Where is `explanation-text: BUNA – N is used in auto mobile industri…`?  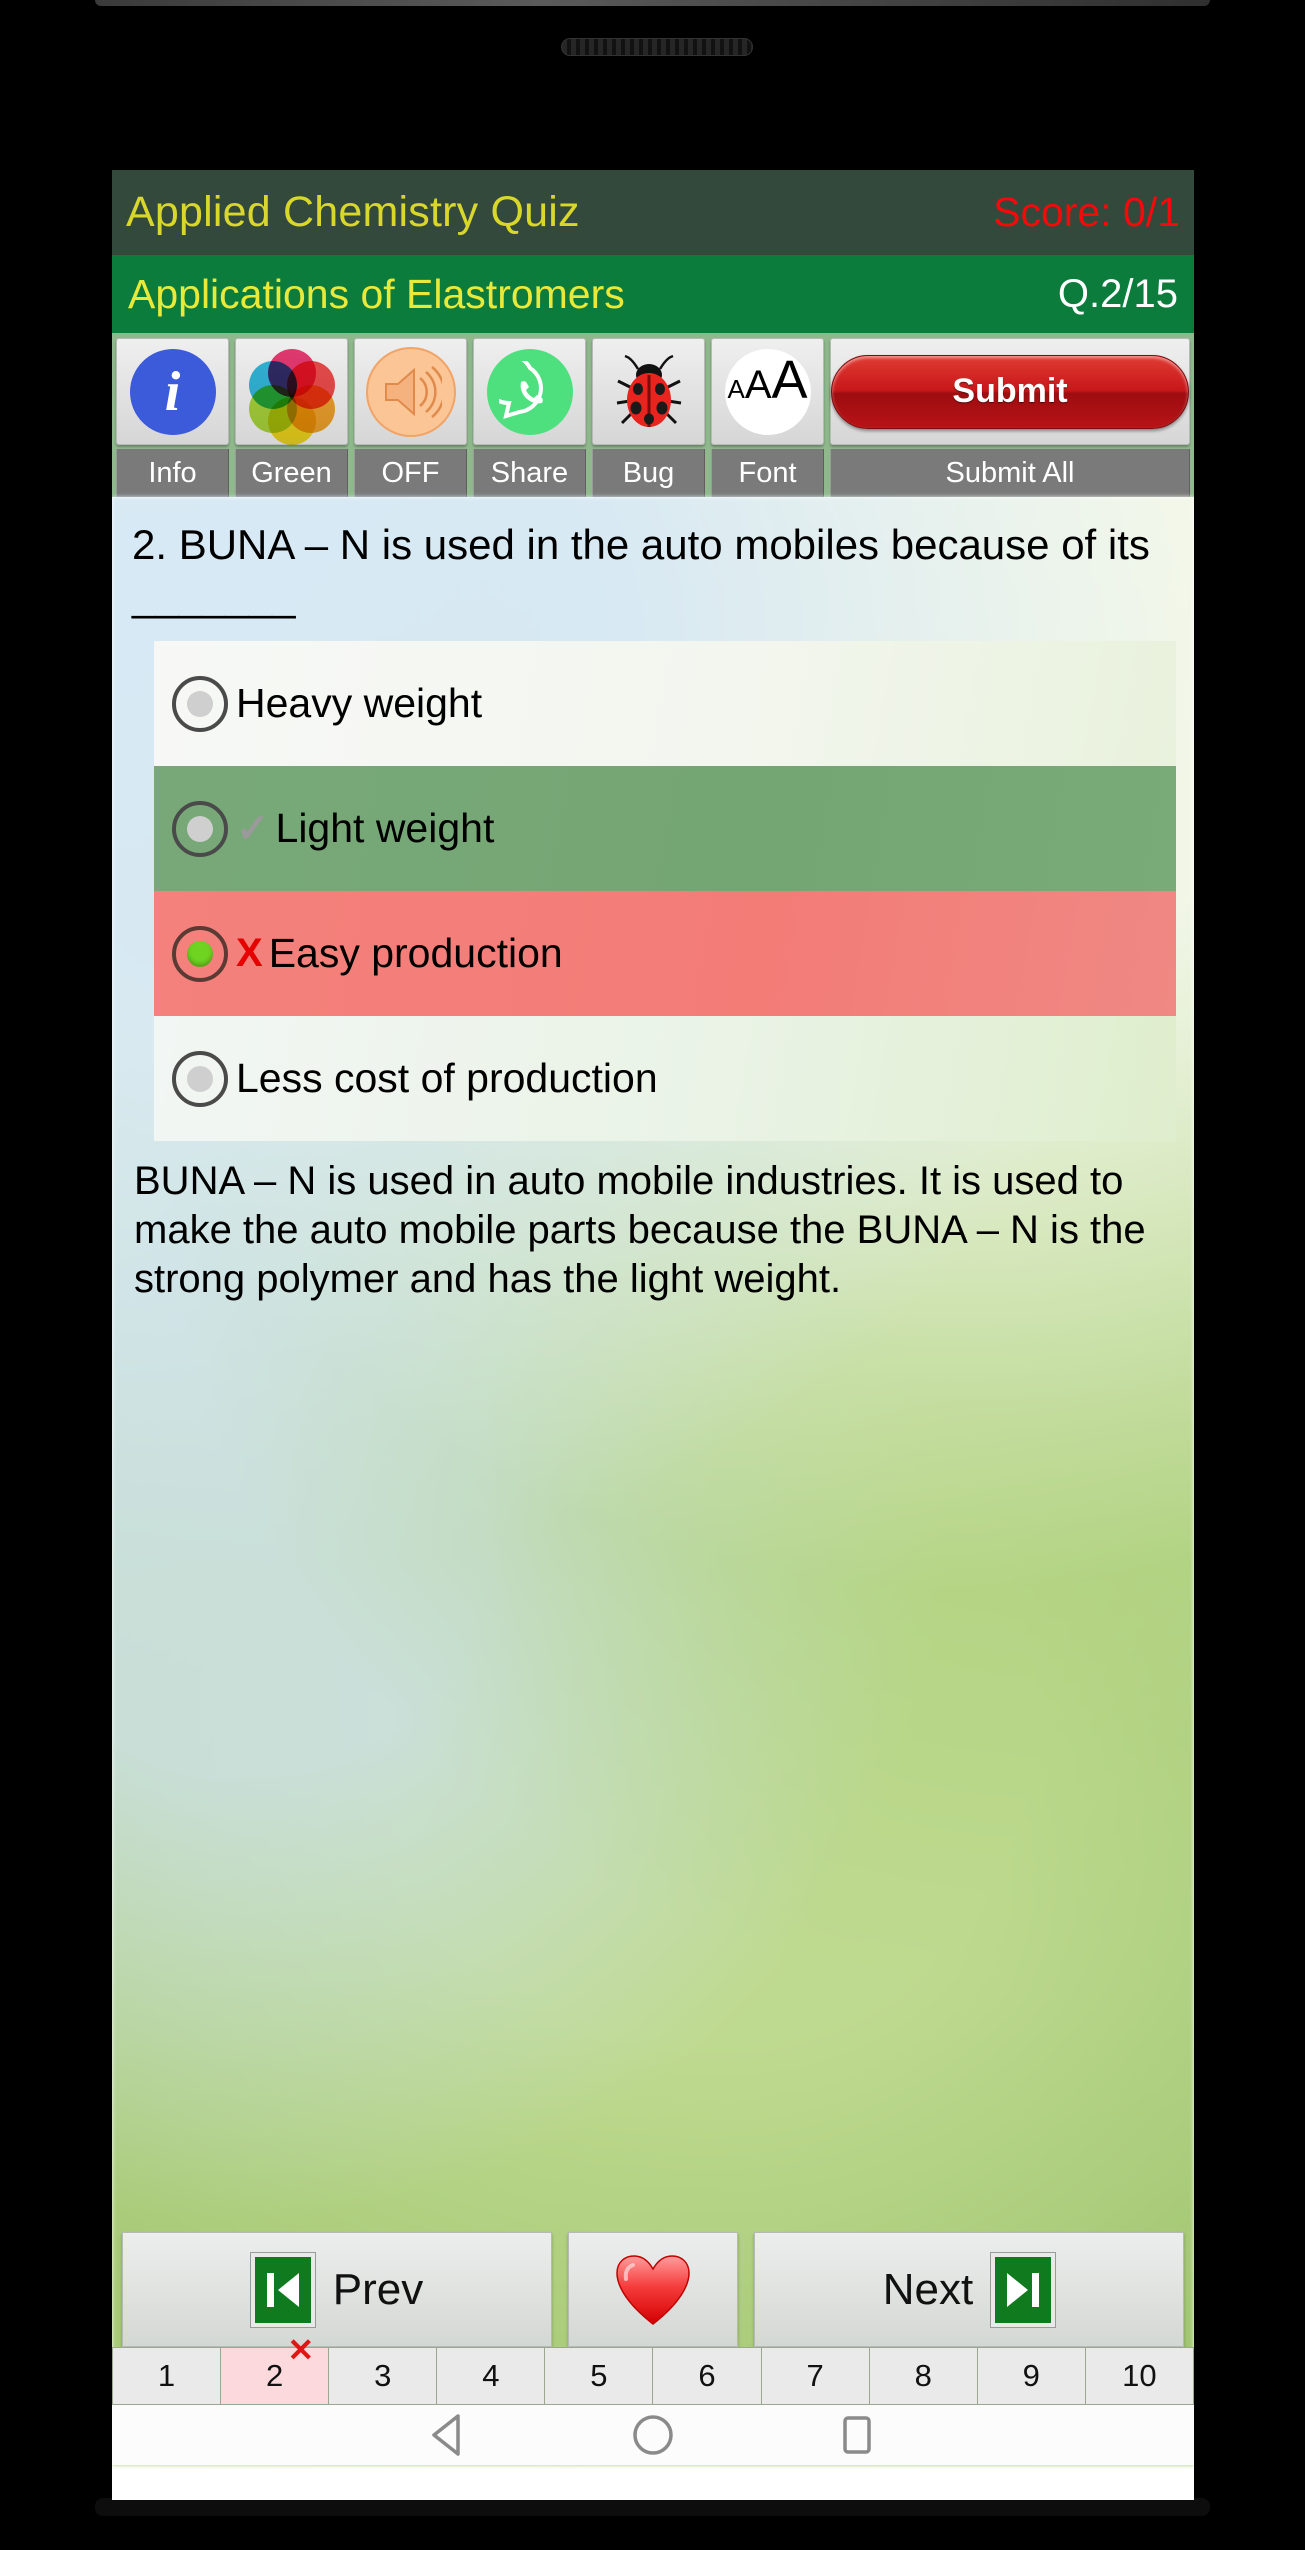 explanation-text: BUNA – N is used in auto mobile industri… is located at coordinates (640, 1230).